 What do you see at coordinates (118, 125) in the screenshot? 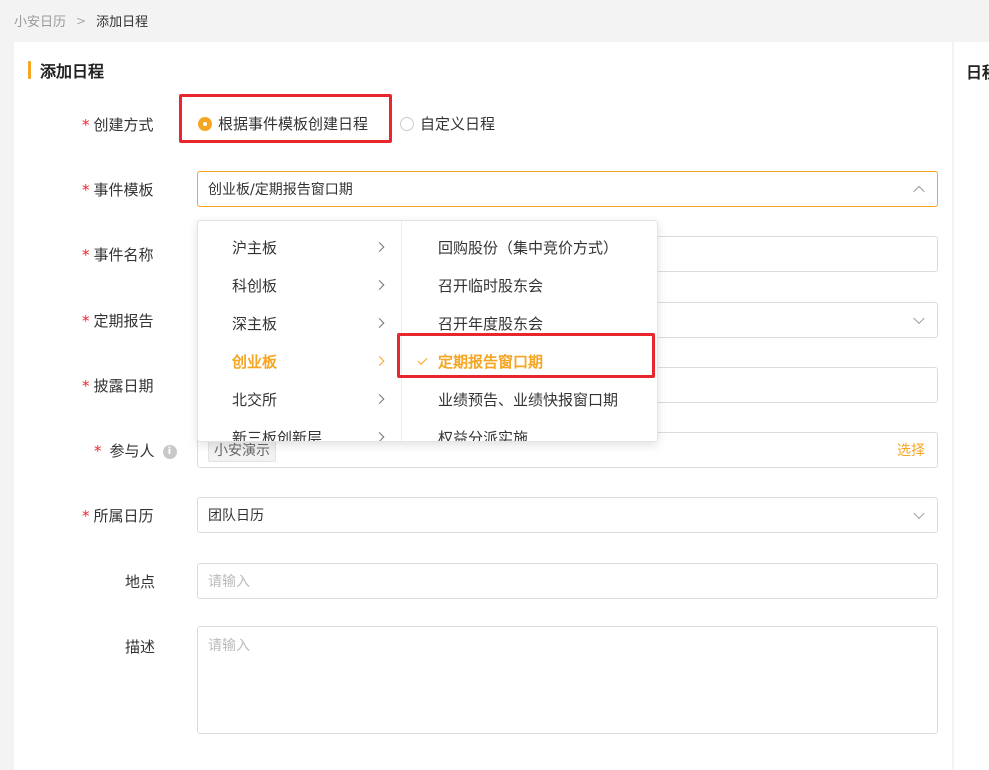
I see `create-mode-label: * 创建方式` at bounding box center [118, 125].